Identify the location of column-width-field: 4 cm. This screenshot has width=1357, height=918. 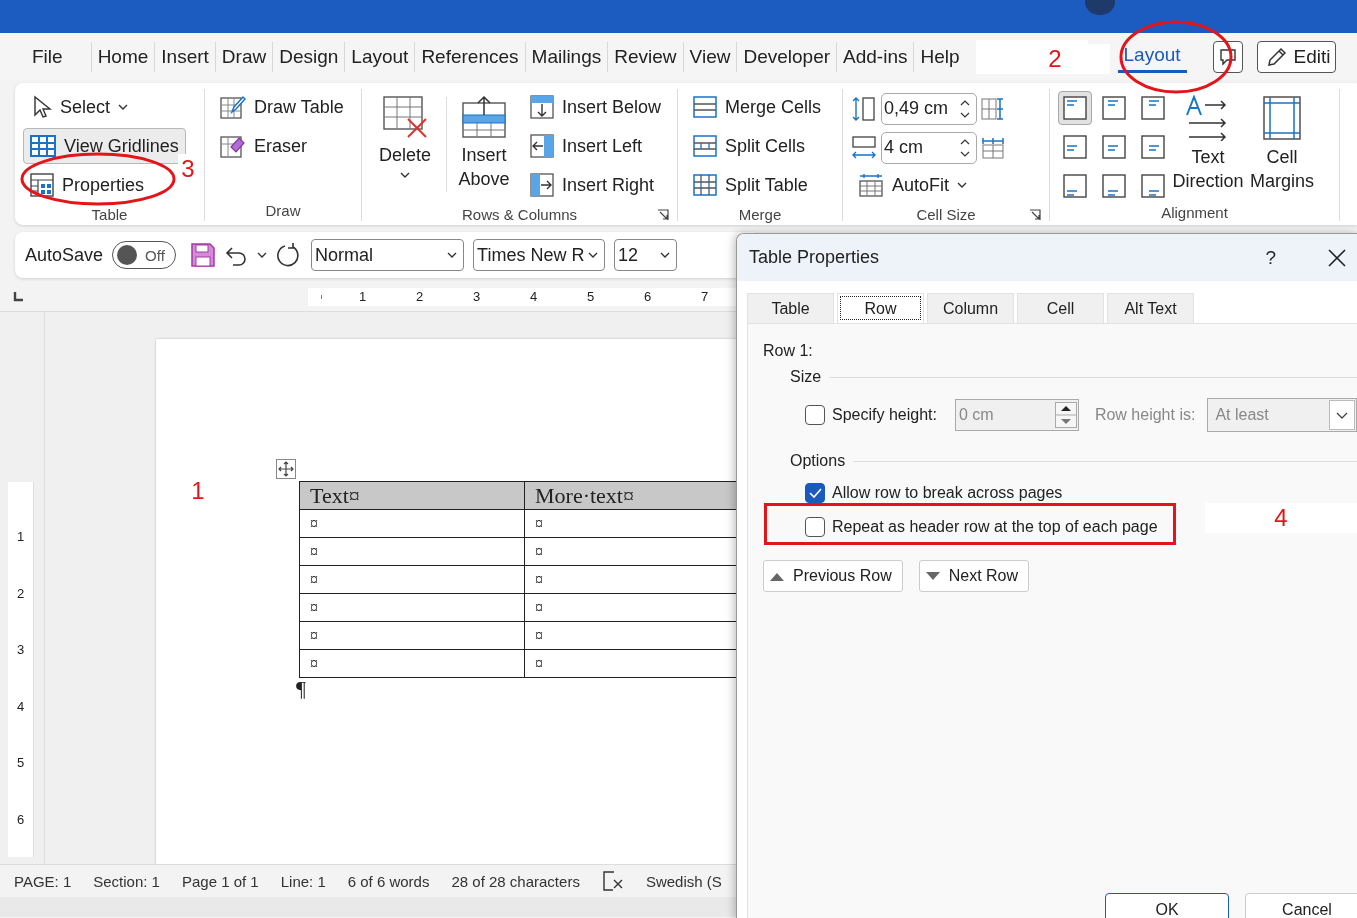
(929, 147).